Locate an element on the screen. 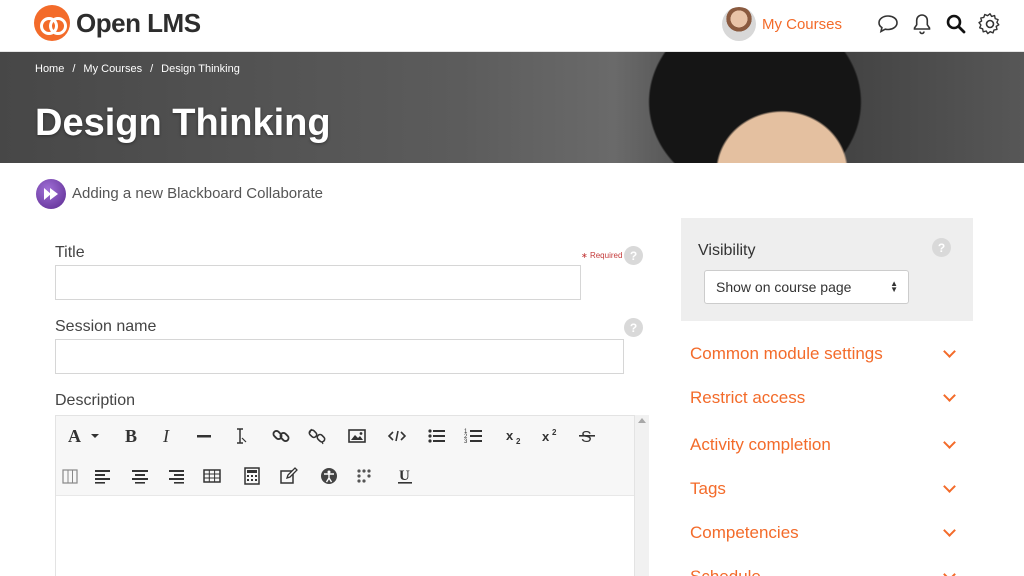  section-label: Restrict access is located at coordinates (748, 397).